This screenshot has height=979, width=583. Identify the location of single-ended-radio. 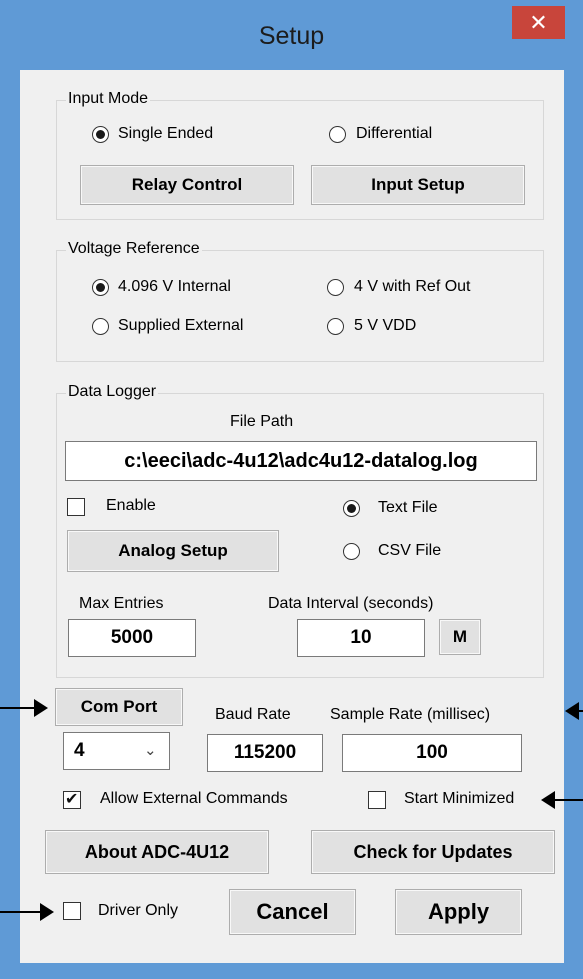
(100, 134).